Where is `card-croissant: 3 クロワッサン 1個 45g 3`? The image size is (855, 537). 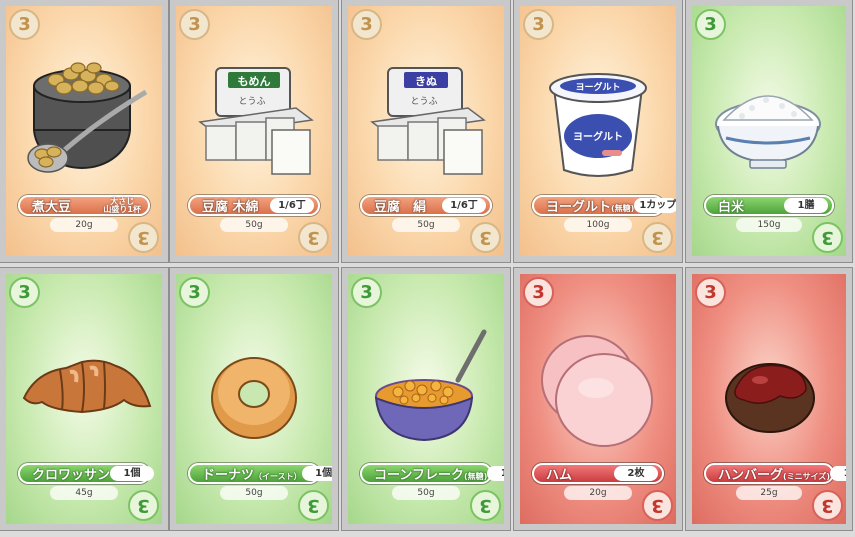 card-croissant: 3 クロワッサン 1個 45g 3 is located at coordinates (84, 399).